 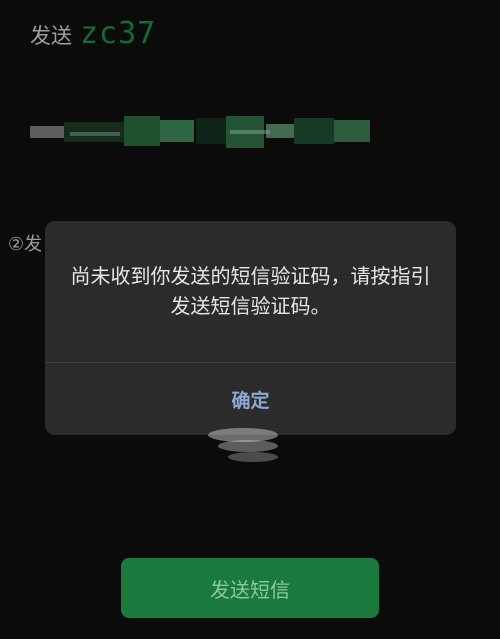 I want to click on dialog-message: 尚未收到你发送的短信验证码，请按指引发送短信验证码。, so click(x=250, y=291).